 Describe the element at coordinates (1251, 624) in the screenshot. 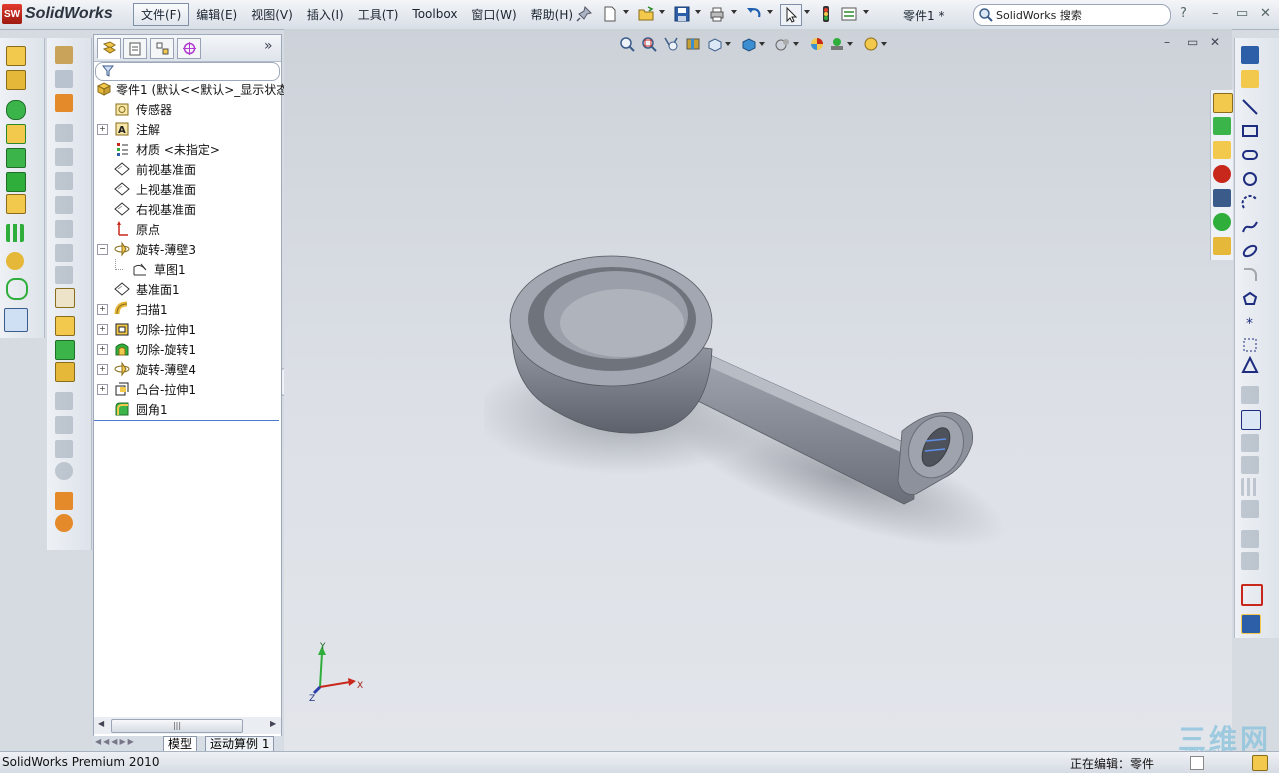

I see `rapid-sketch-icon` at that location.